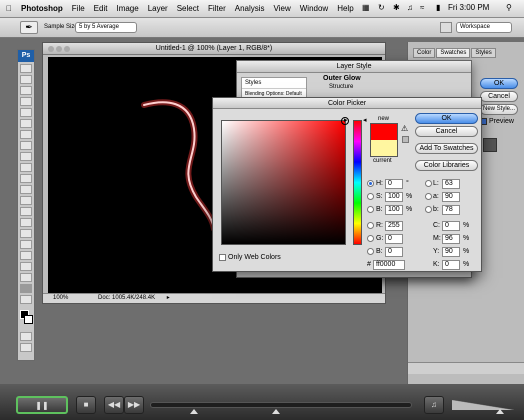  What do you see at coordinates (428, 196) in the screenshot?
I see `lab-a-radio` at bounding box center [428, 196].